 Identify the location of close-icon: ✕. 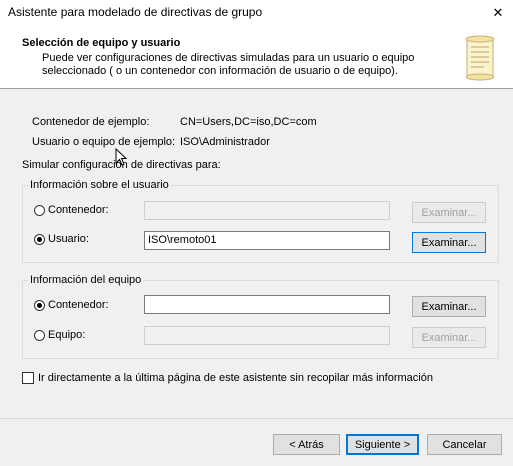
(498, 12).